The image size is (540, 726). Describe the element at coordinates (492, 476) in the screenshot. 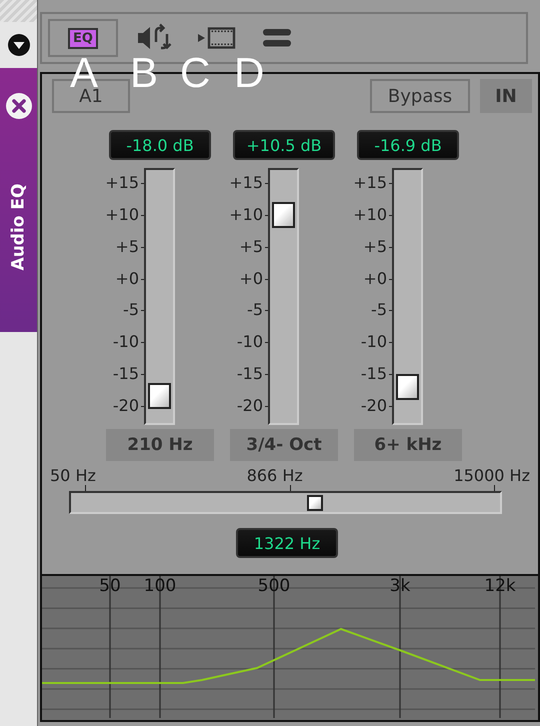

I see `scale-label: 15000 Hz` at that location.